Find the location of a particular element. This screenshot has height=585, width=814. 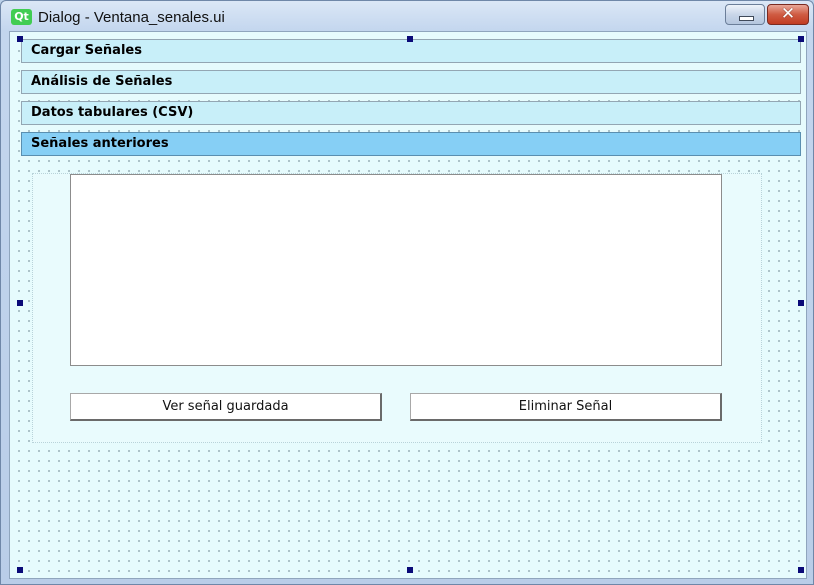

minimize-button is located at coordinates (745, 14).